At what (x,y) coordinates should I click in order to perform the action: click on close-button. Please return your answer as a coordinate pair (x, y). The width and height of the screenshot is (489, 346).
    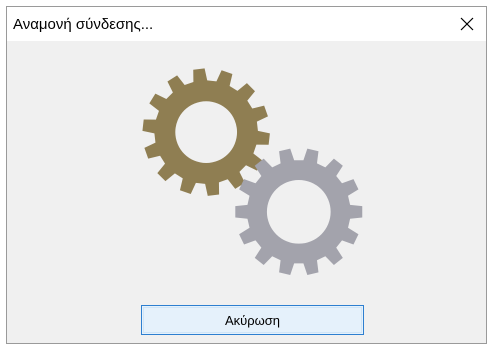
    Looking at the image, I should click on (467, 24).